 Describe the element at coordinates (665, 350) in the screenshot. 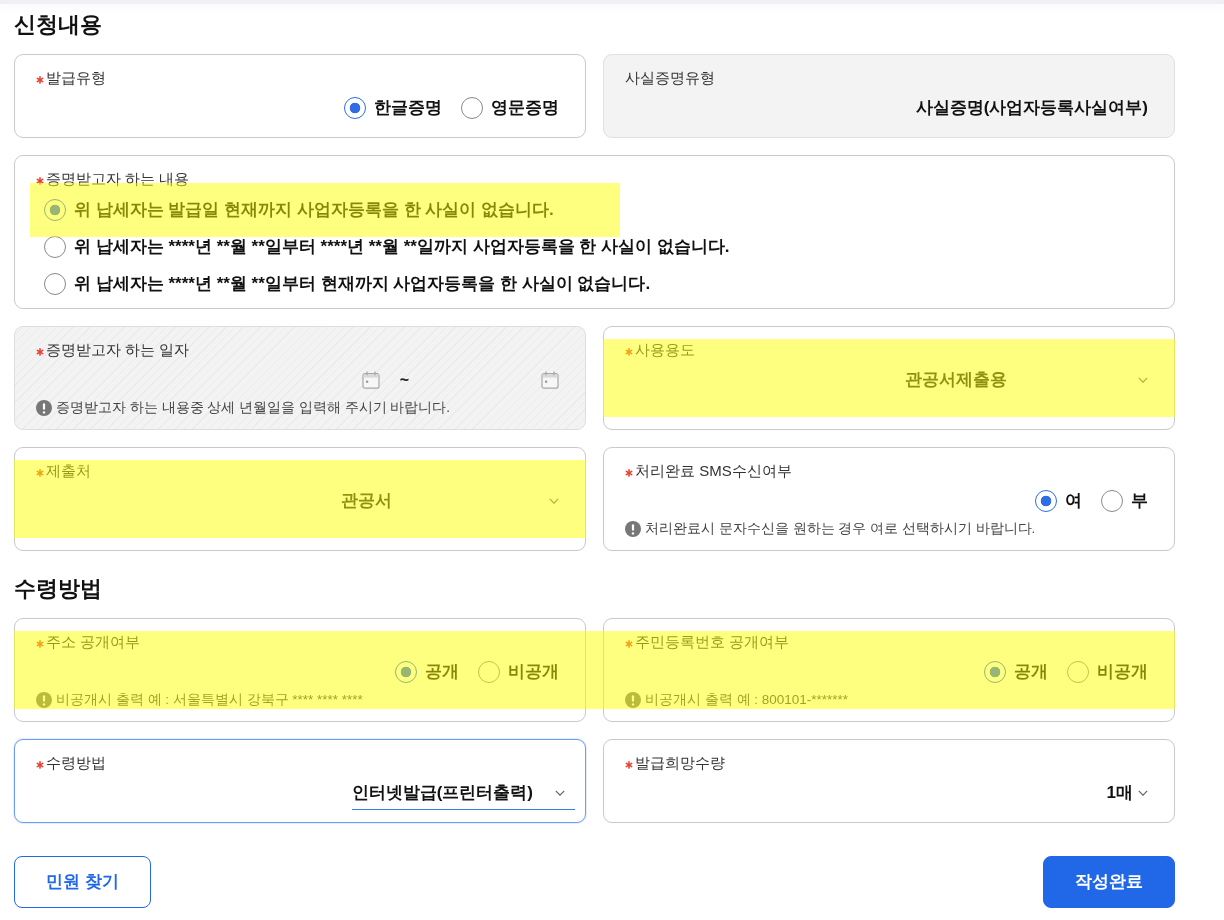

I see `field-label: 사용용도` at that location.